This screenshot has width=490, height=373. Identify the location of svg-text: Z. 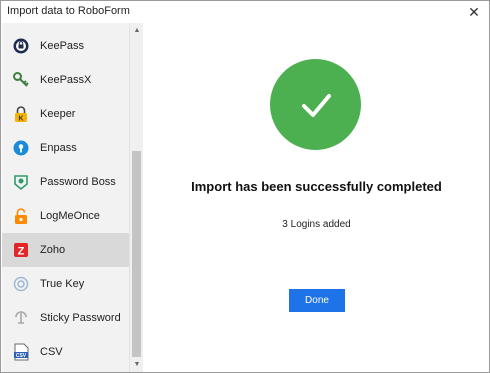
(21, 252).